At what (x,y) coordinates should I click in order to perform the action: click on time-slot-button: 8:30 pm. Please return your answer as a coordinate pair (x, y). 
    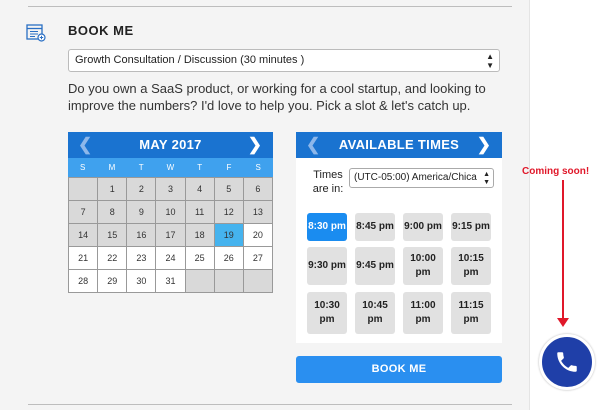
    Looking at the image, I should click on (327, 227).